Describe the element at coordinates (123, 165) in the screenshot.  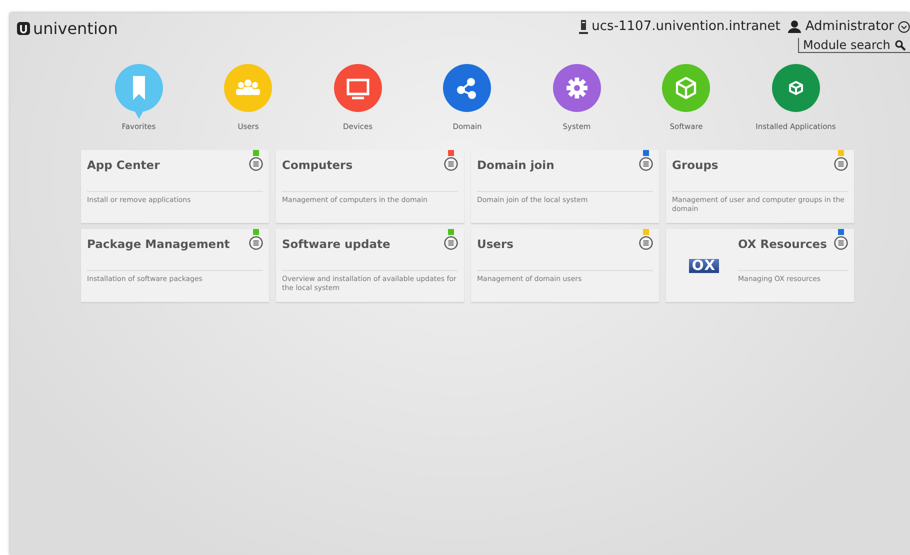
I see `module-title: App Center` at that location.